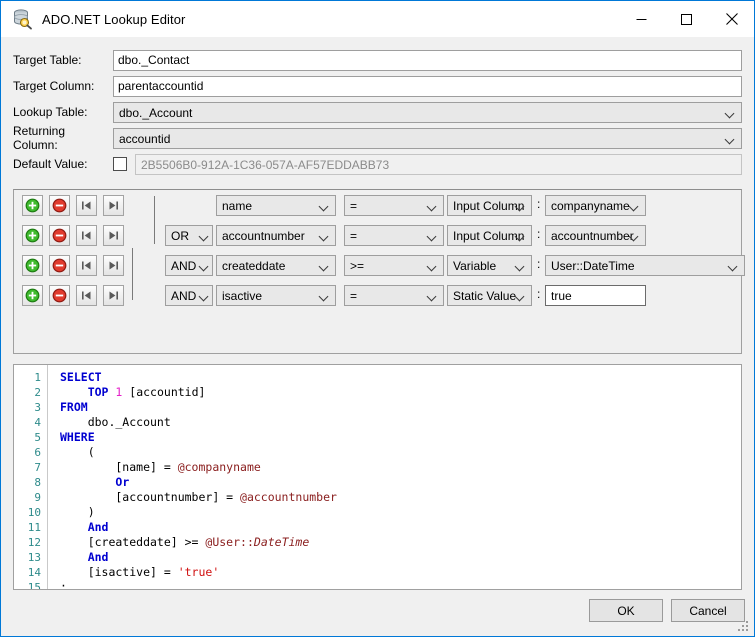 The width and height of the screenshot is (755, 637). I want to click on condition-field-select: name, so click(276, 205).